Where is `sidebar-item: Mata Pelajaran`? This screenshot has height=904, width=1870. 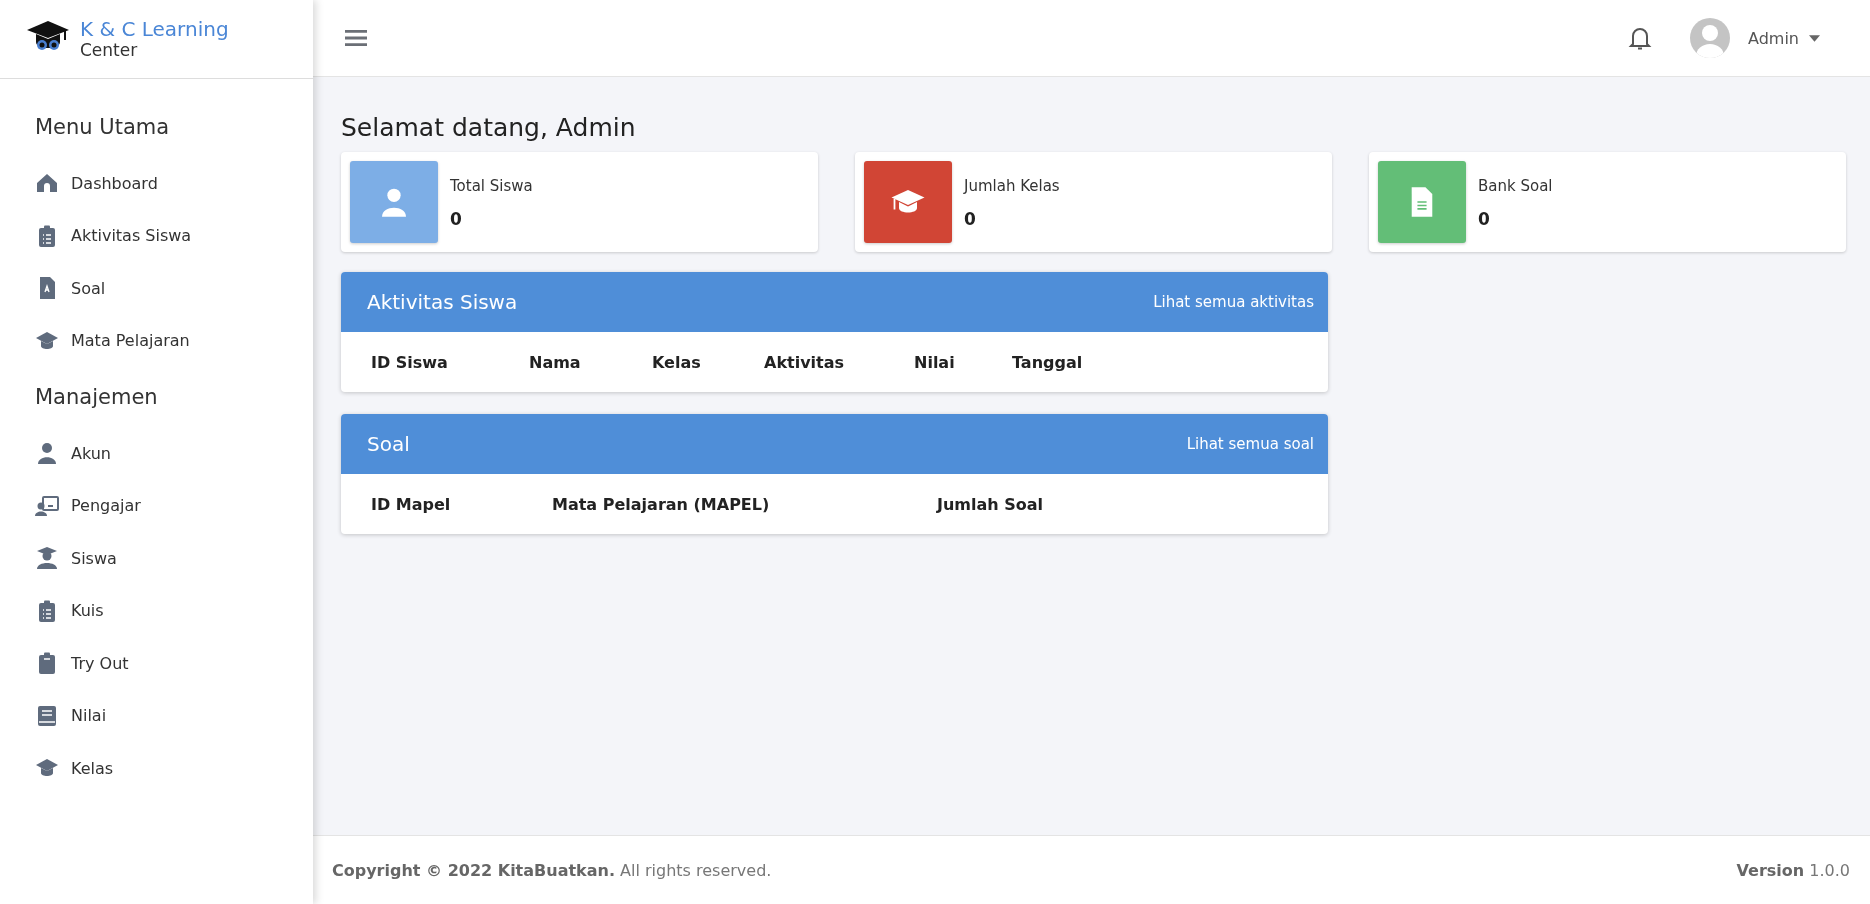
sidebar-item: Mata Pelajaran is located at coordinates (112, 340).